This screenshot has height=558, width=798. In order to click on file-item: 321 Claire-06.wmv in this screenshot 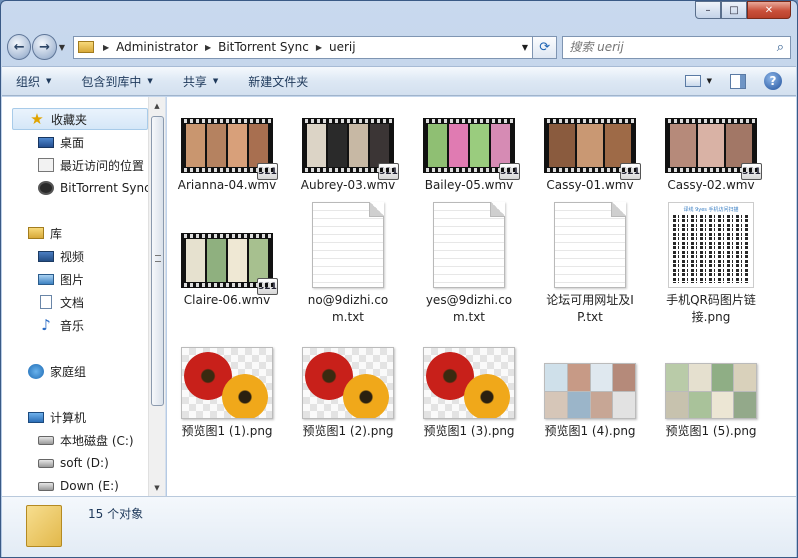, I will do `click(227, 255)`.